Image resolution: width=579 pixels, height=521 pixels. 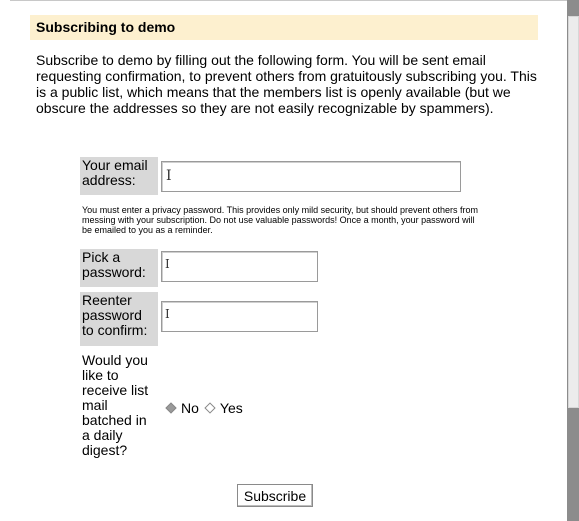 What do you see at coordinates (284, 27) in the screenshot?
I see `section-header: Subscribing to demo` at bounding box center [284, 27].